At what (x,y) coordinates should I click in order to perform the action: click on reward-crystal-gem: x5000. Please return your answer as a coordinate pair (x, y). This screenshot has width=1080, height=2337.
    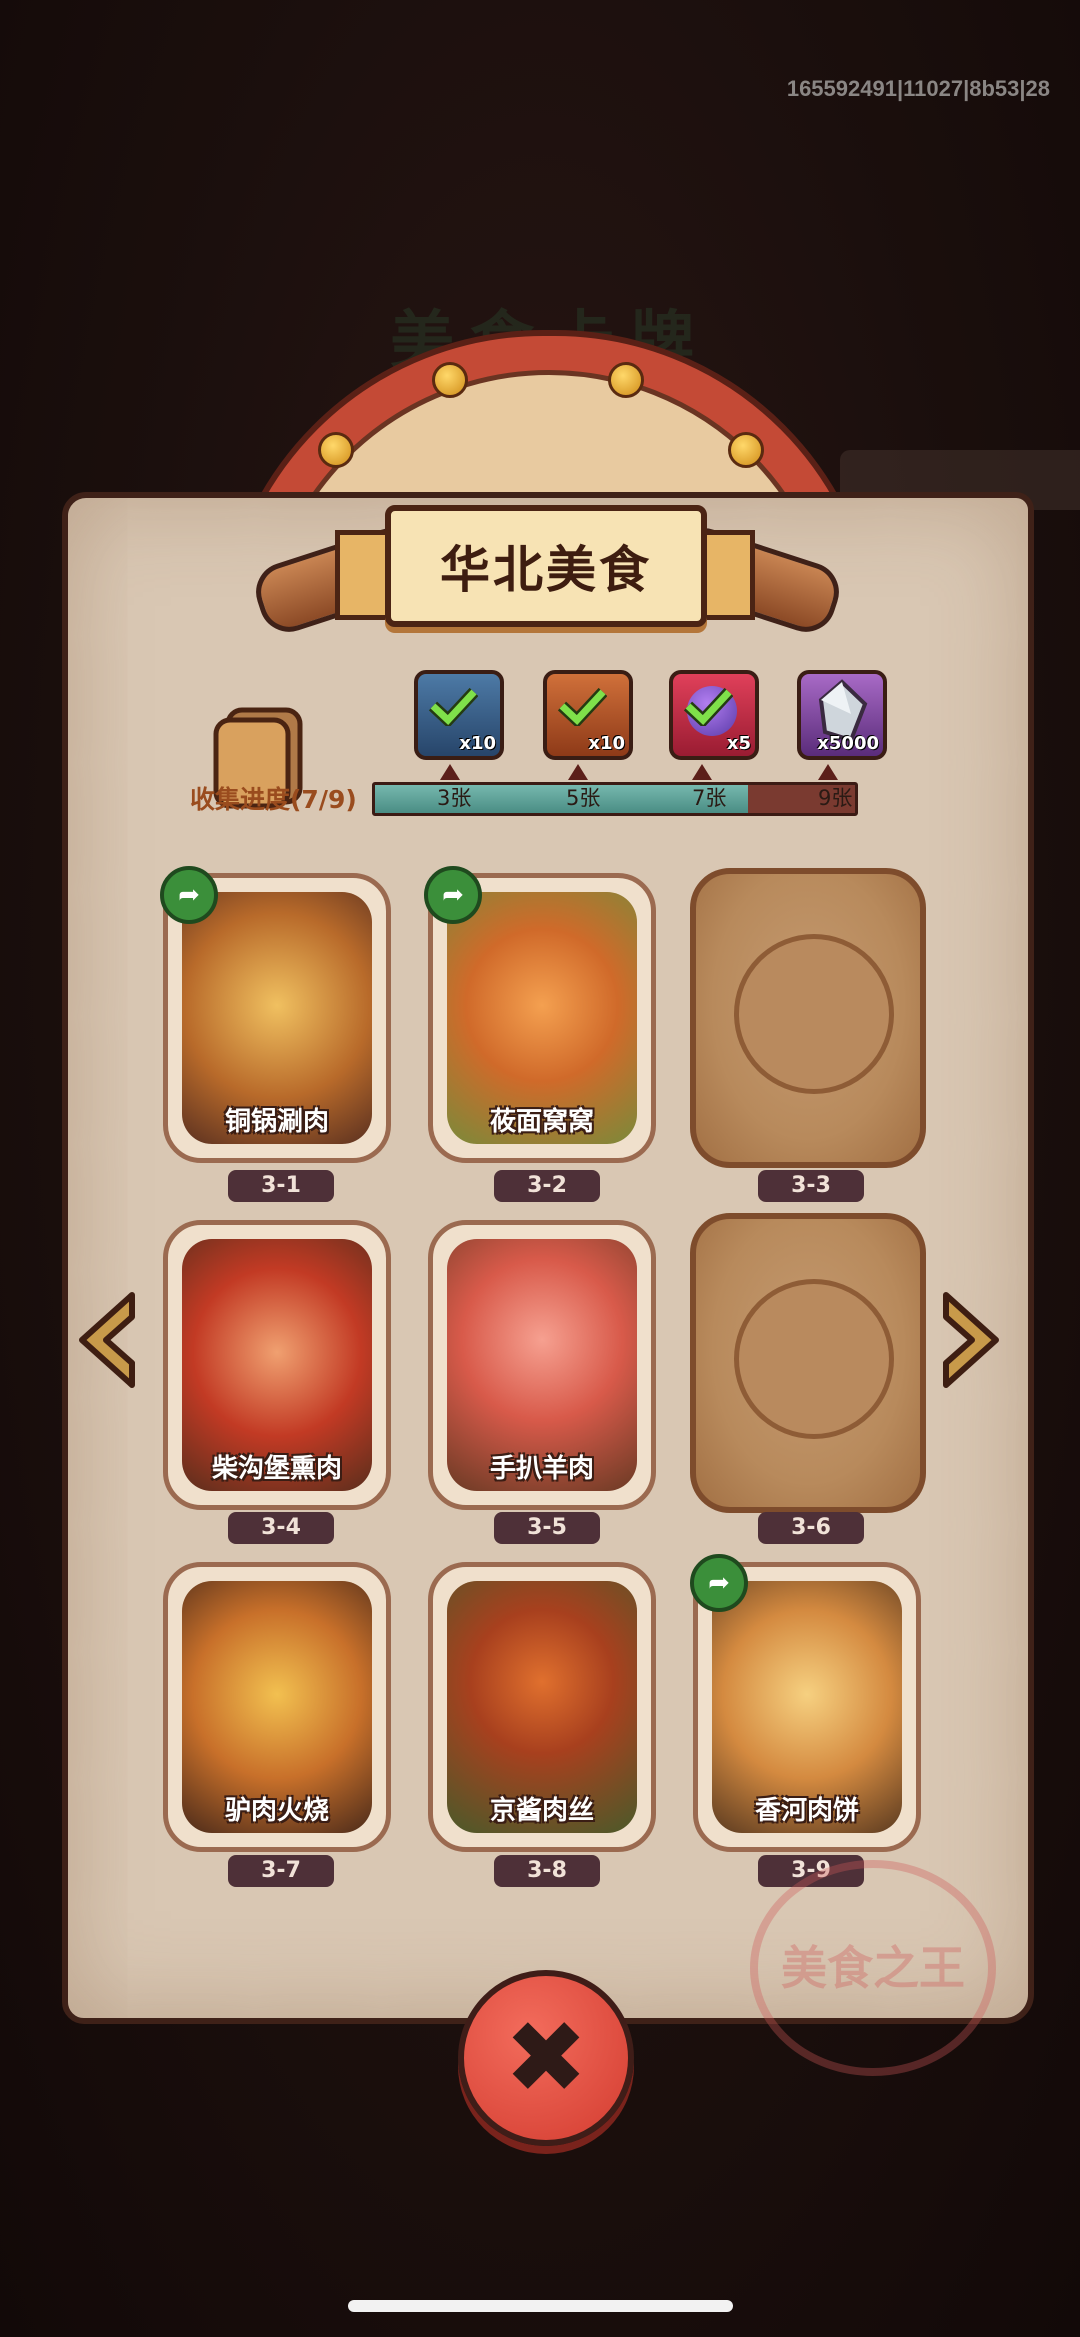
    Looking at the image, I should click on (842, 715).